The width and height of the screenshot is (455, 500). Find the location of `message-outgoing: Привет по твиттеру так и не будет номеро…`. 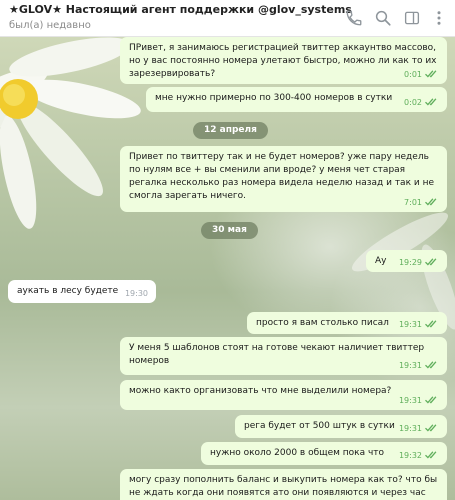

message-outgoing: Привет по твиттеру так и не будет номеро… is located at coordinates (283, 179).